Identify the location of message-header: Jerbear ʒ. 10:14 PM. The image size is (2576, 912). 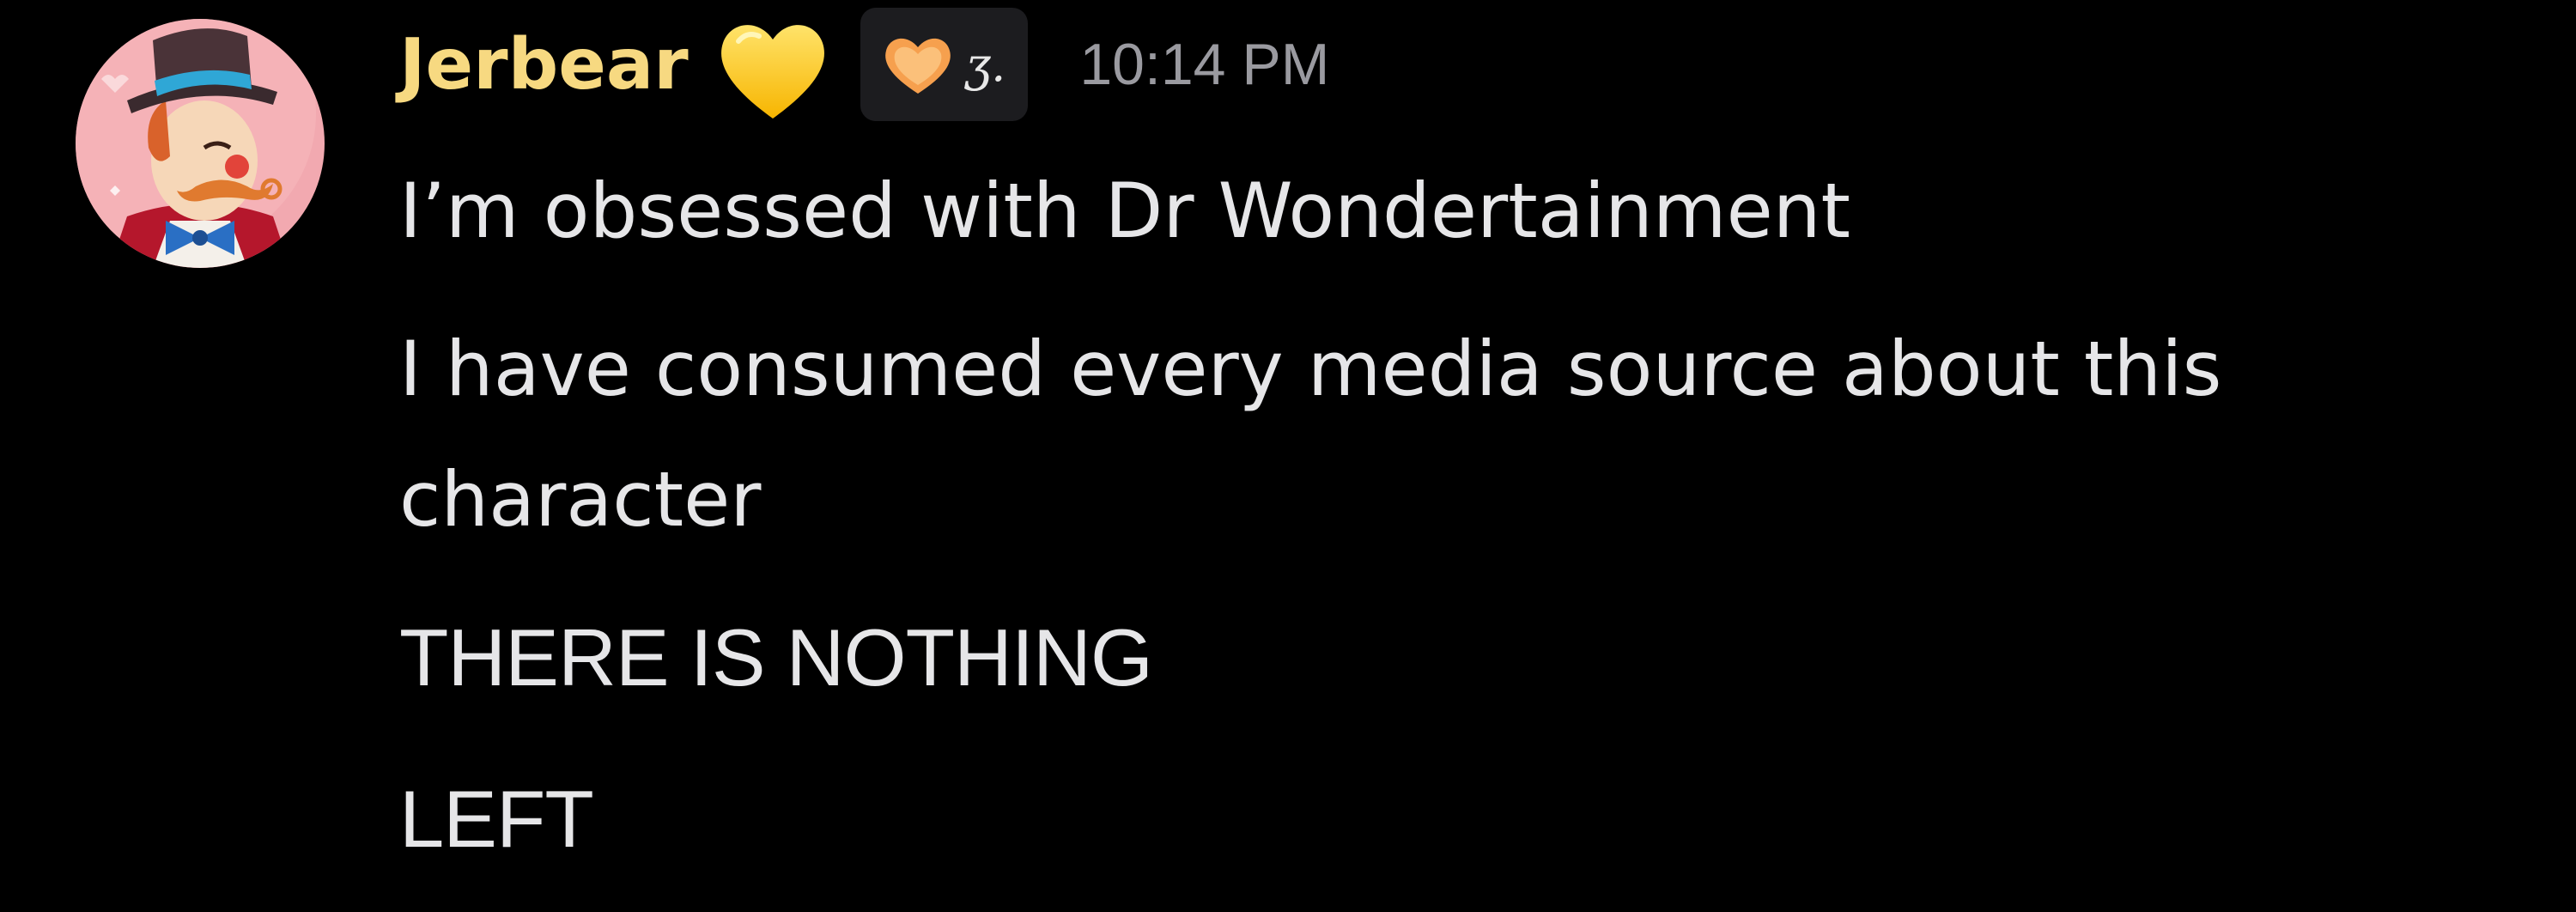
(864, 64).